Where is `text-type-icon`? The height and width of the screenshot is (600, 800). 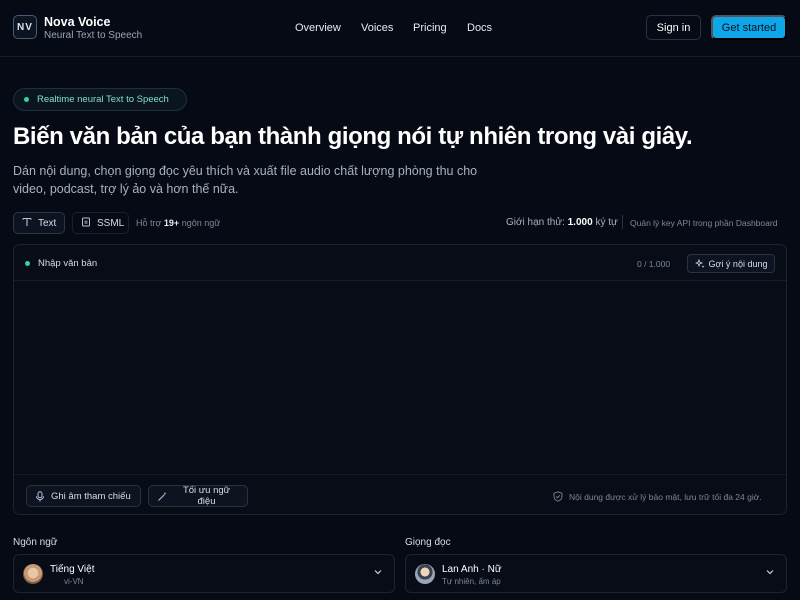
text-type-icon is located at coordinates (27, 223).